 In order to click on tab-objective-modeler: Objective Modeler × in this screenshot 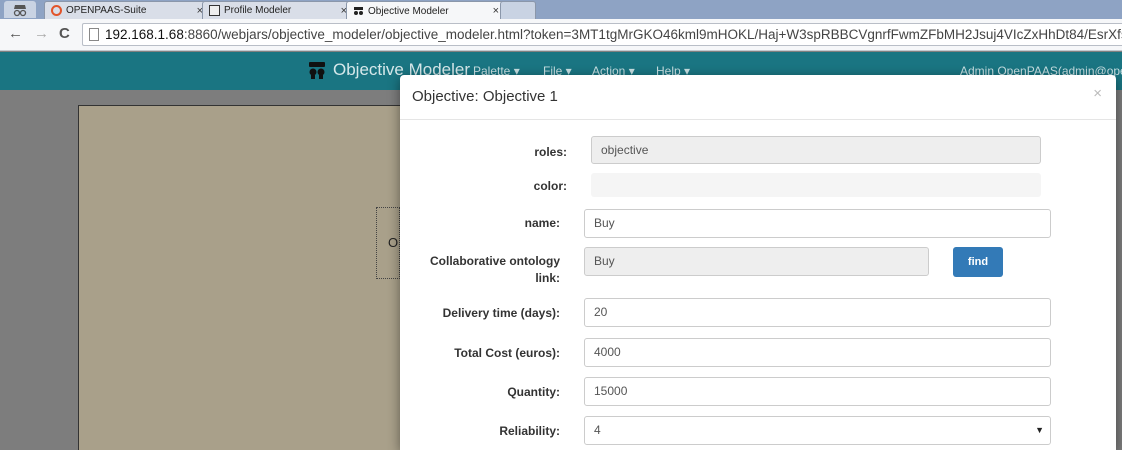, I will do `click(426, 10)`.